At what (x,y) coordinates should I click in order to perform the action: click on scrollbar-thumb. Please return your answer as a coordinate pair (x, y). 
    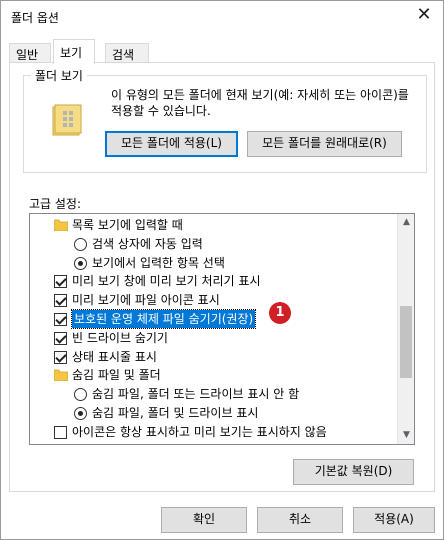
    Looking at the image, I should click on (406, 342).